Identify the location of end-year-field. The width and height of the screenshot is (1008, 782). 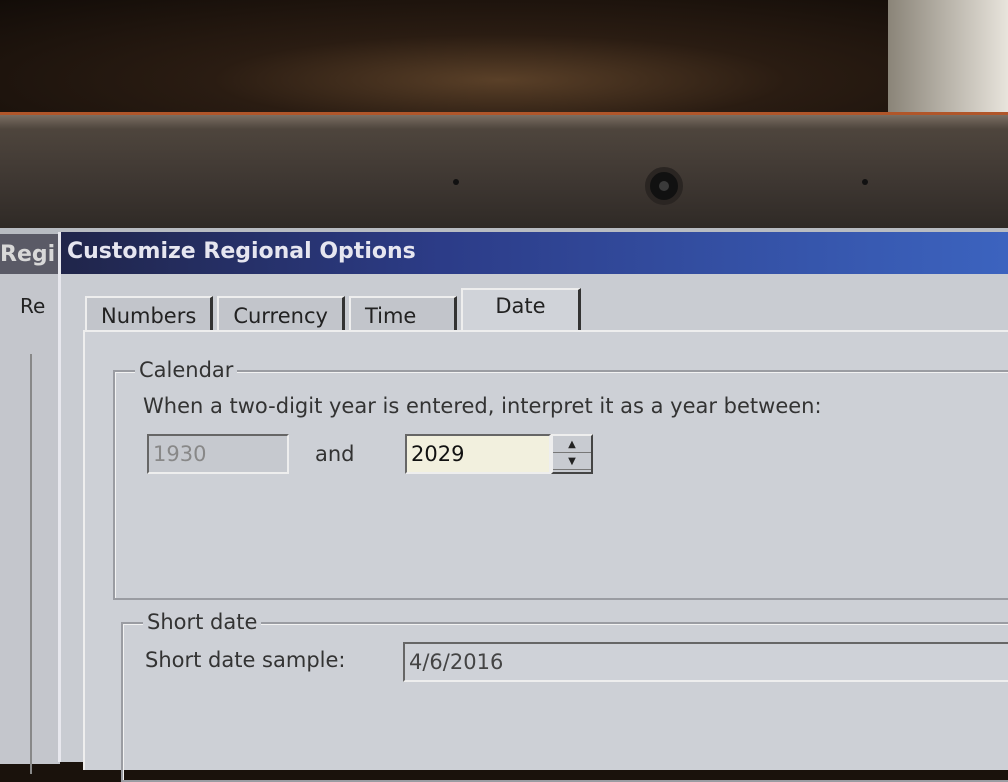
(478, 454).